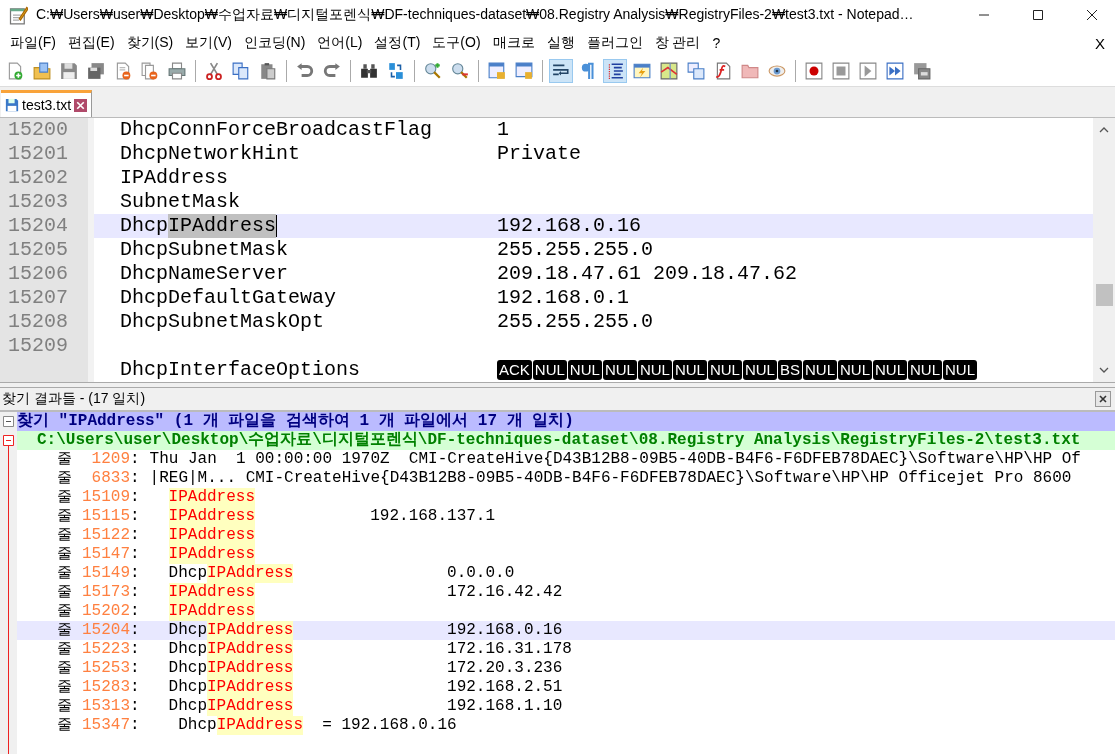 This screenshot has height=754, width=1115. I want to click on menu-item: ?, so click(716, 43).